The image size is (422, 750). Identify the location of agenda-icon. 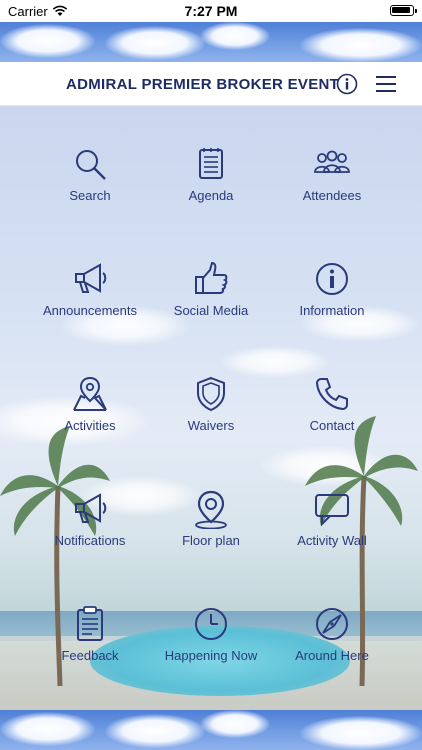
(211, 163).